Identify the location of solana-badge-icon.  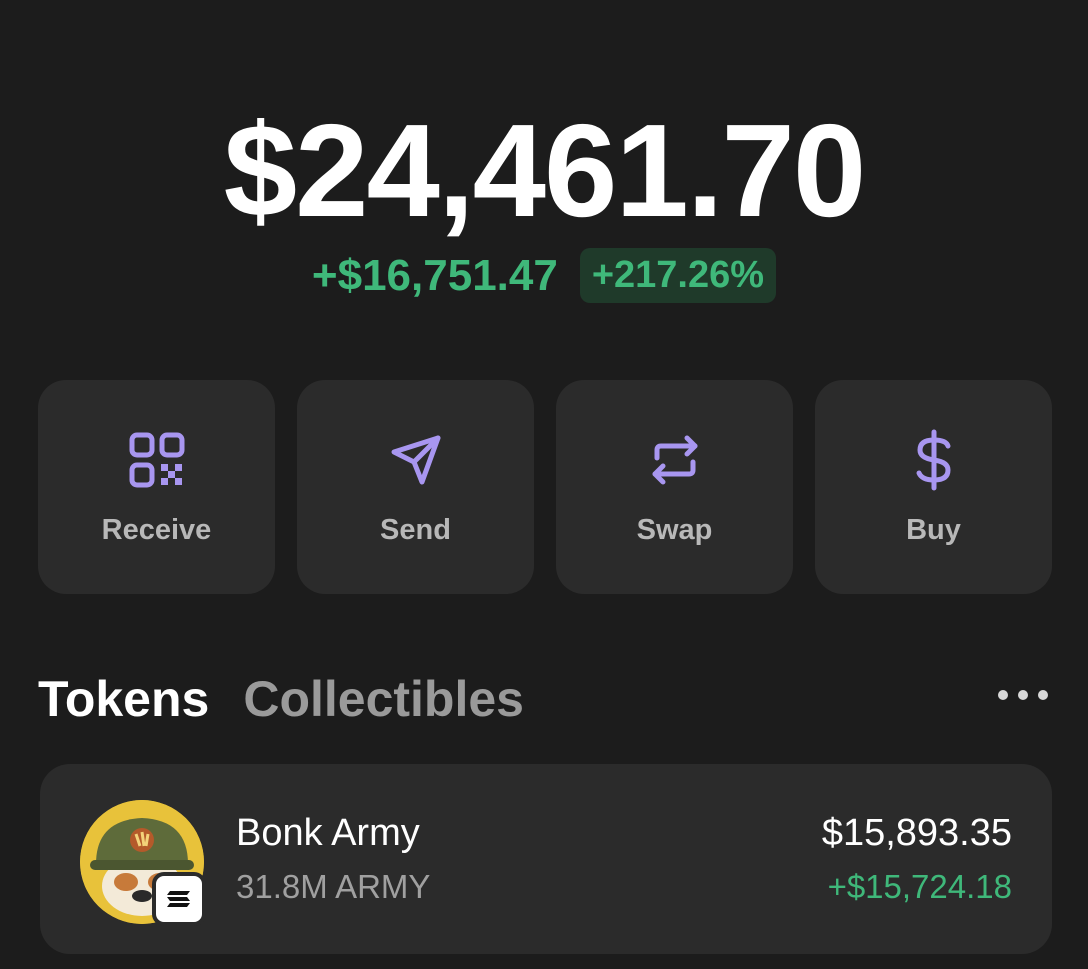
(179, 899).